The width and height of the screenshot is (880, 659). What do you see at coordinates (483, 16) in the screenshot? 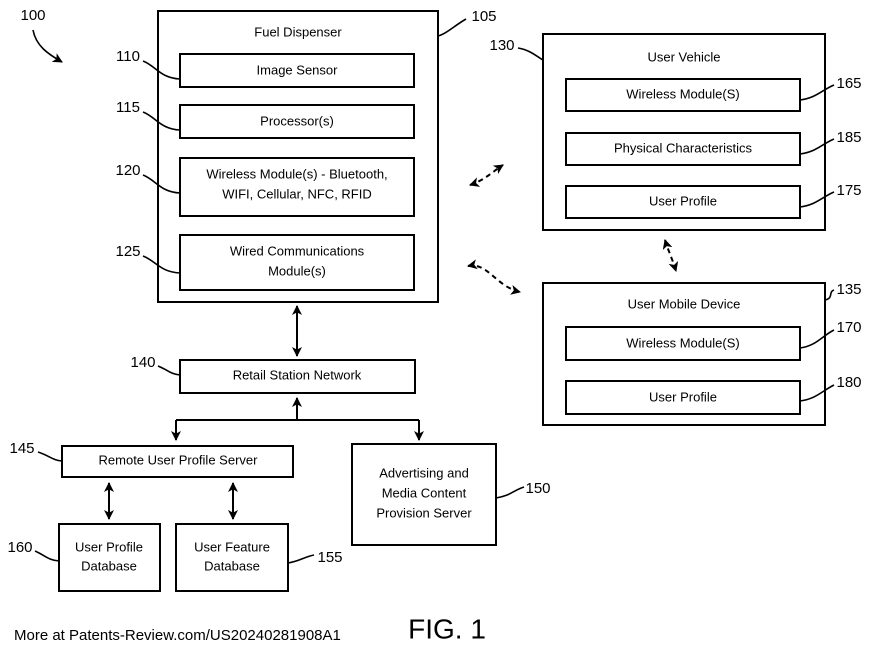
I see `ref-label-105: 105` at bounding box center [483, 16].